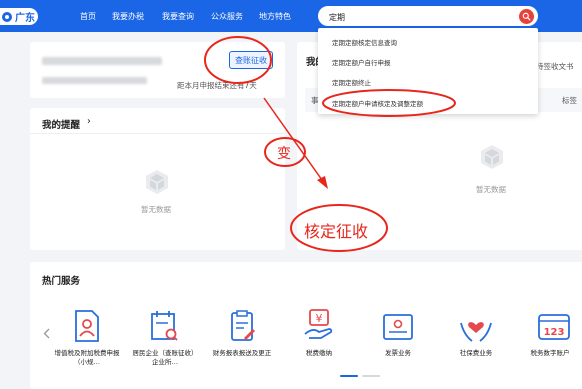  Describe the element at coordinates (61, 124) in the screenshot. I see `reminder-title: 我的提醒` at that location.